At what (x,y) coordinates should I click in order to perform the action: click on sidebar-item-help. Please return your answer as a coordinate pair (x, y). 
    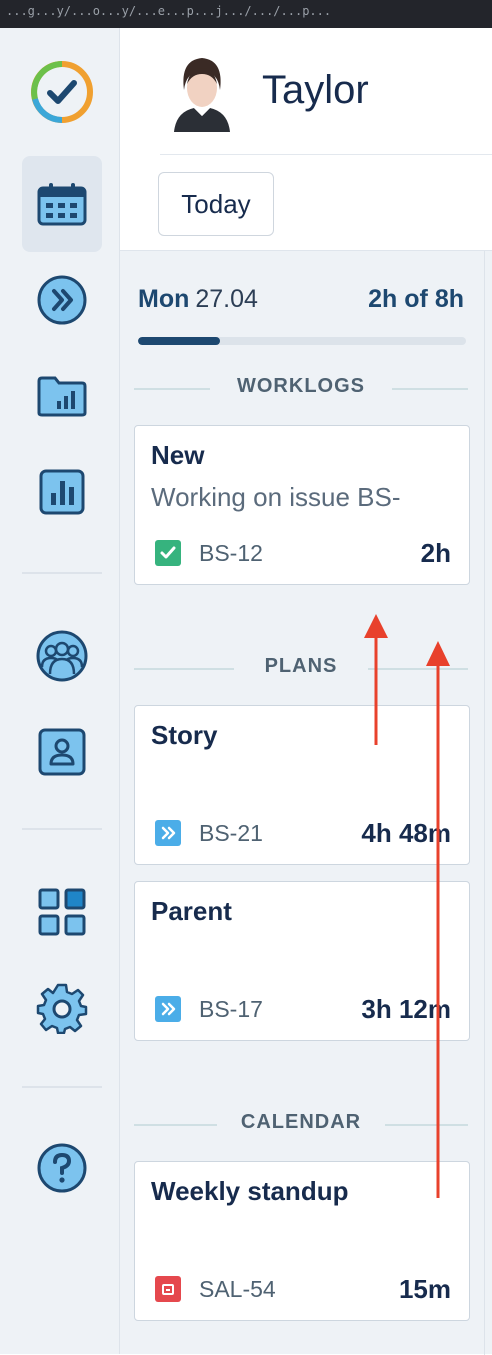
    Looking at the image, I should click on (62, 1168).